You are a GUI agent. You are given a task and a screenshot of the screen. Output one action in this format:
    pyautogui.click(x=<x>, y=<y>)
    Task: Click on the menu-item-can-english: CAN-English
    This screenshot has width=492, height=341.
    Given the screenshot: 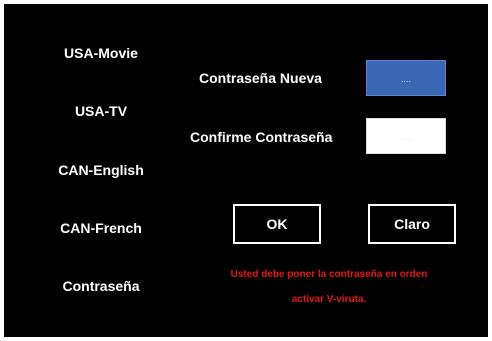 What is the action you would take?
    pyautogui.click(x=101, y=170)
    